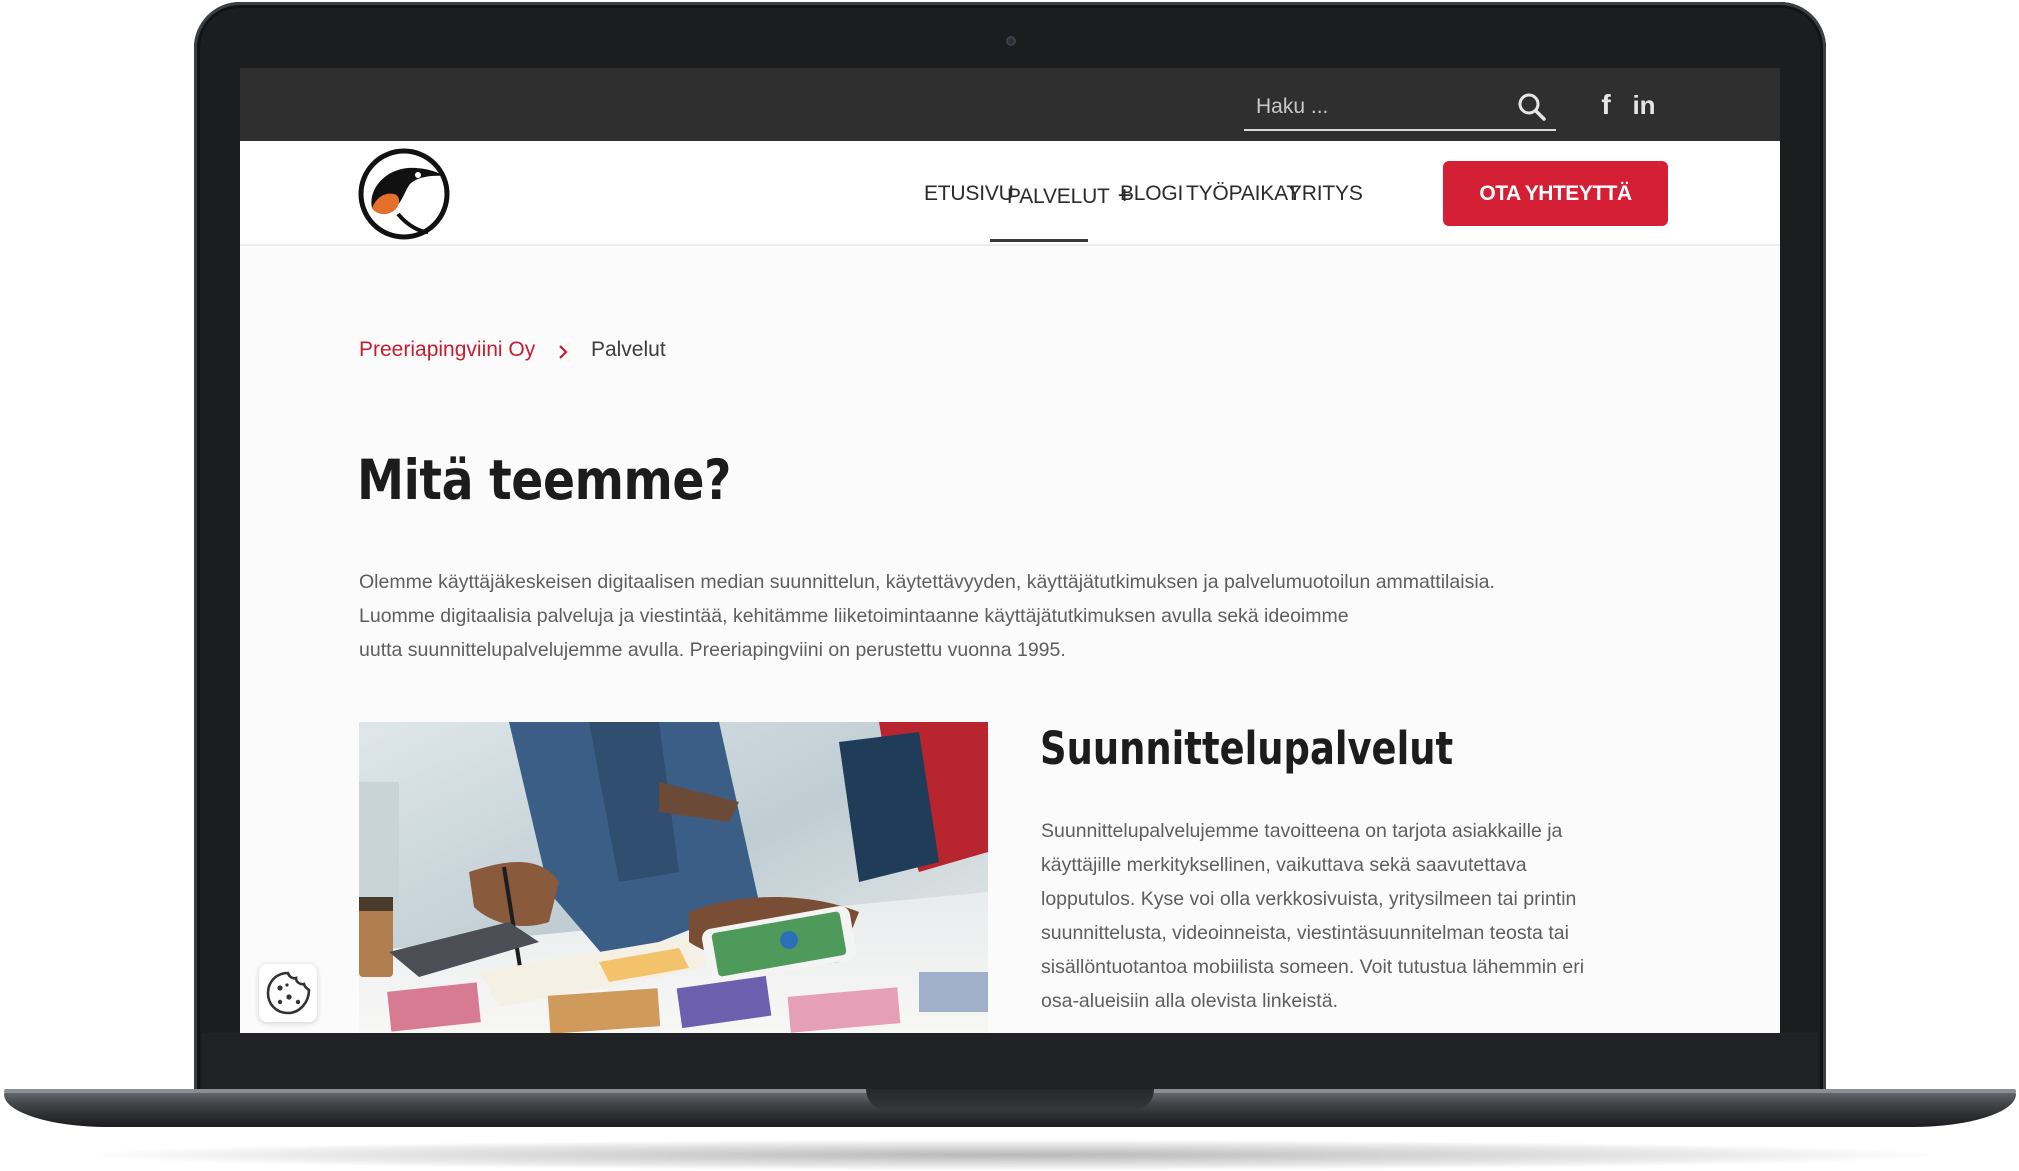 This screenshot has width=2019, height=1171. I want to click on breadcrumb-current: Palvelut, so click(628, 349).